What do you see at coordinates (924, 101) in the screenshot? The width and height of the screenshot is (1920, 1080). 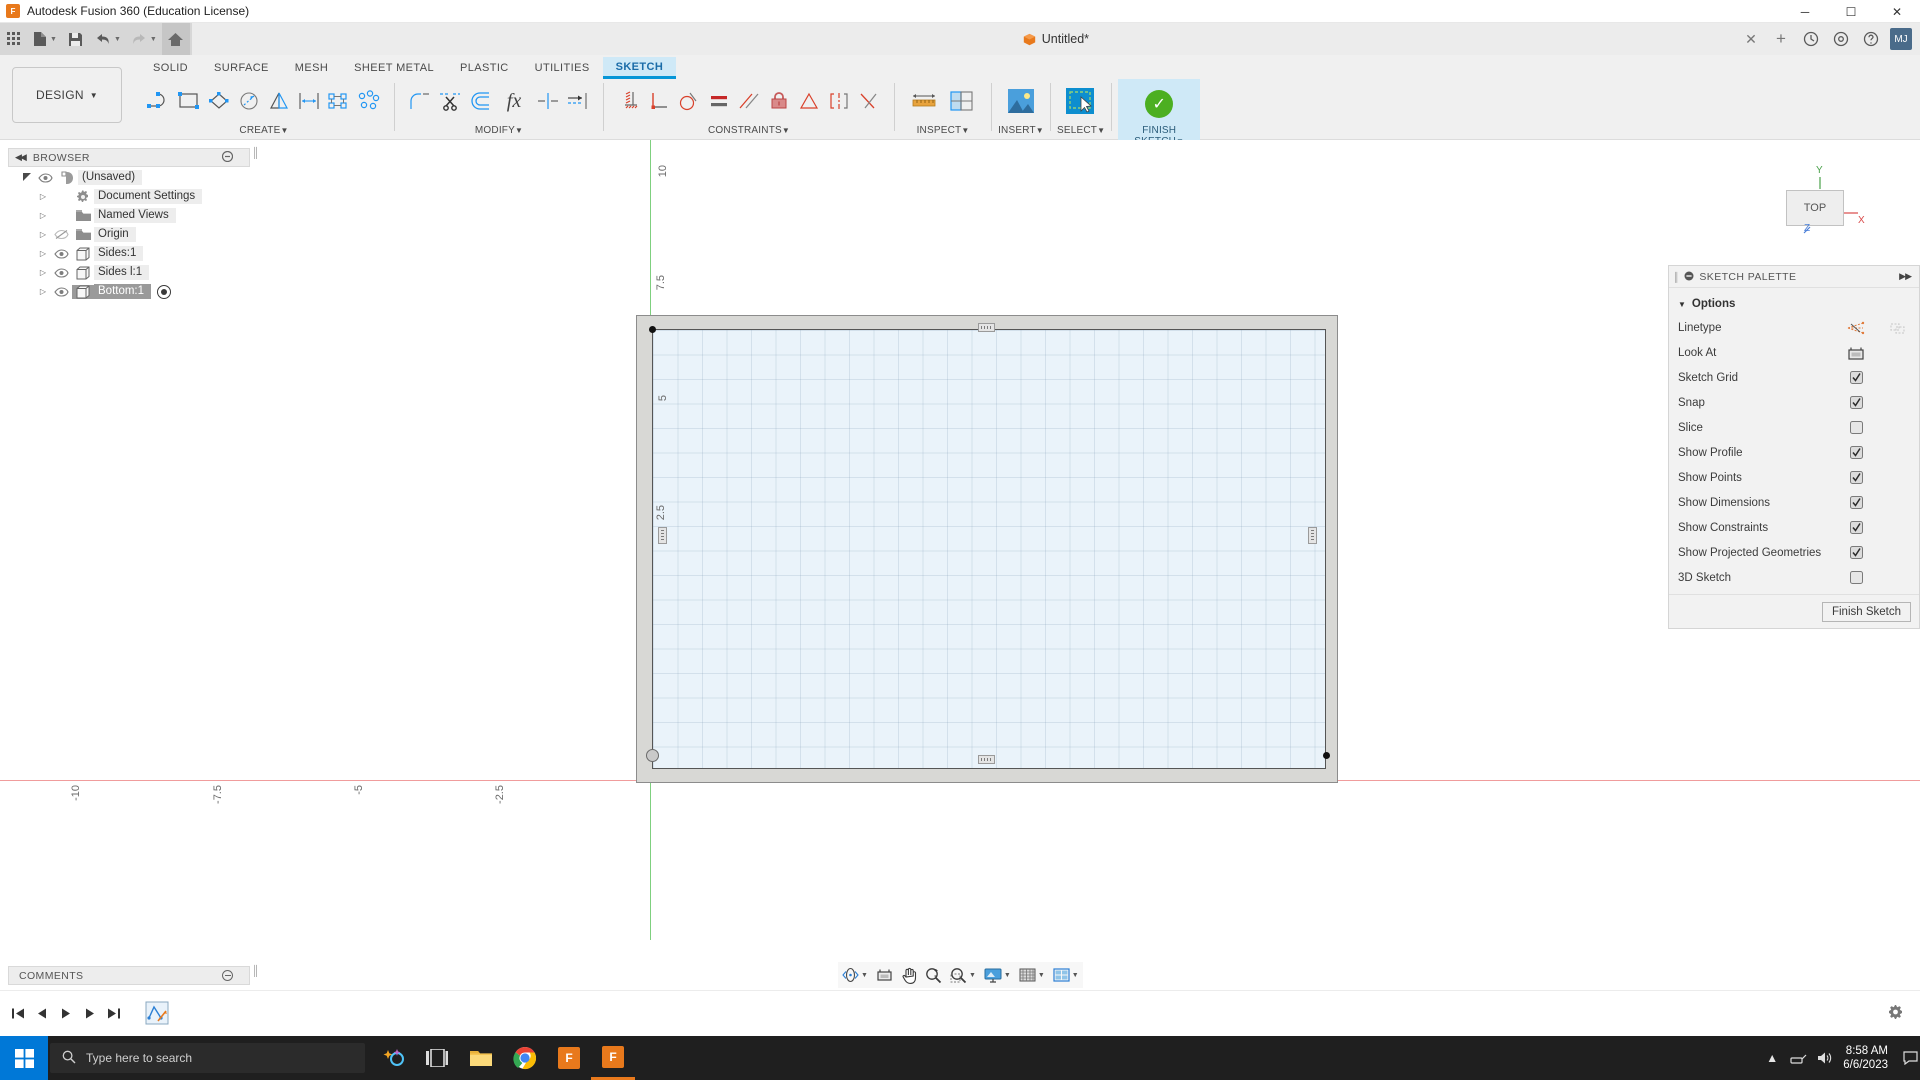 I see `measure-icon` at bounding box center [924, 101].